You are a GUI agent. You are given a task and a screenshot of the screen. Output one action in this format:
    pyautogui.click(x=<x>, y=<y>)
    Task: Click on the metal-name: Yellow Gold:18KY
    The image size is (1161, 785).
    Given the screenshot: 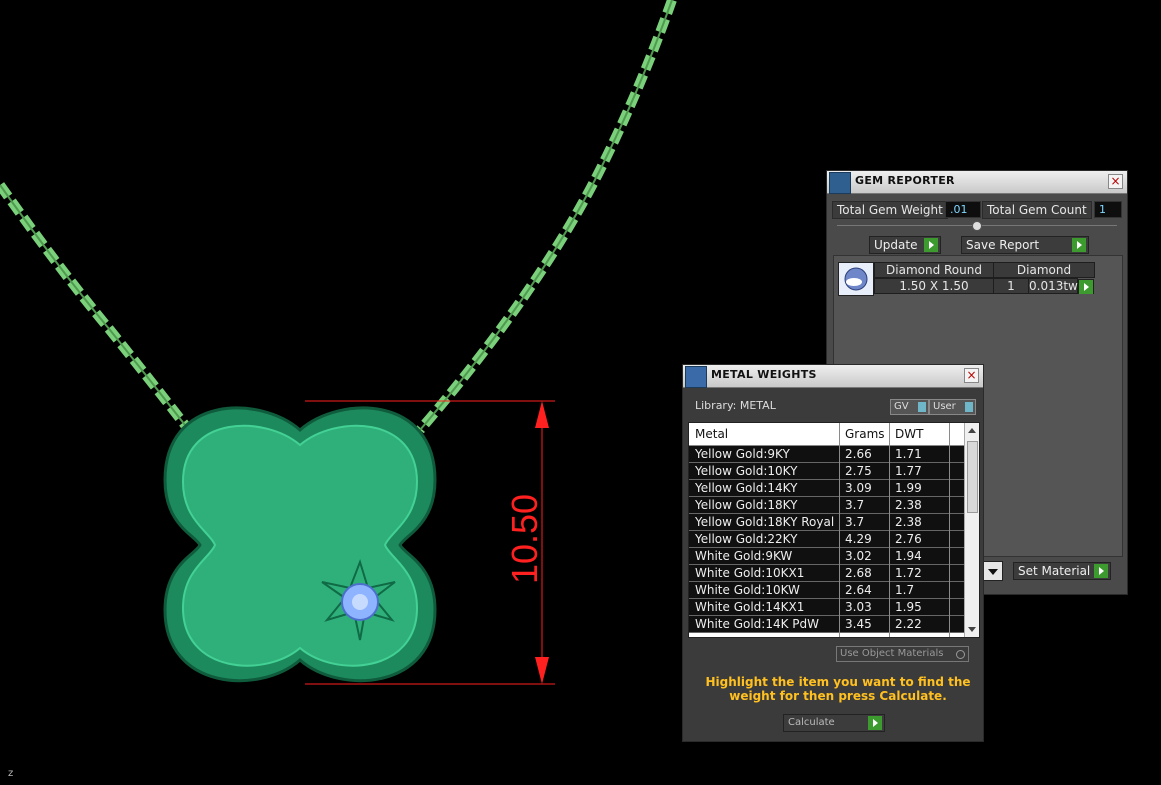 What is the action you would take?
    pyautogui.click(x=746, y=505)
    